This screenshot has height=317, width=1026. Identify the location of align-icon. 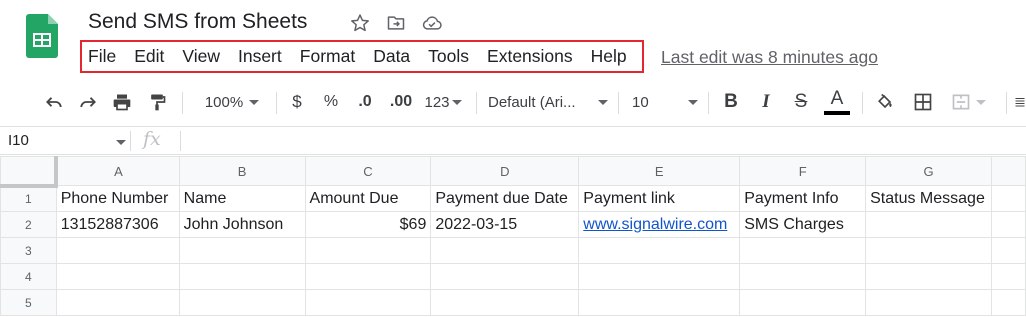
(1020, 102).